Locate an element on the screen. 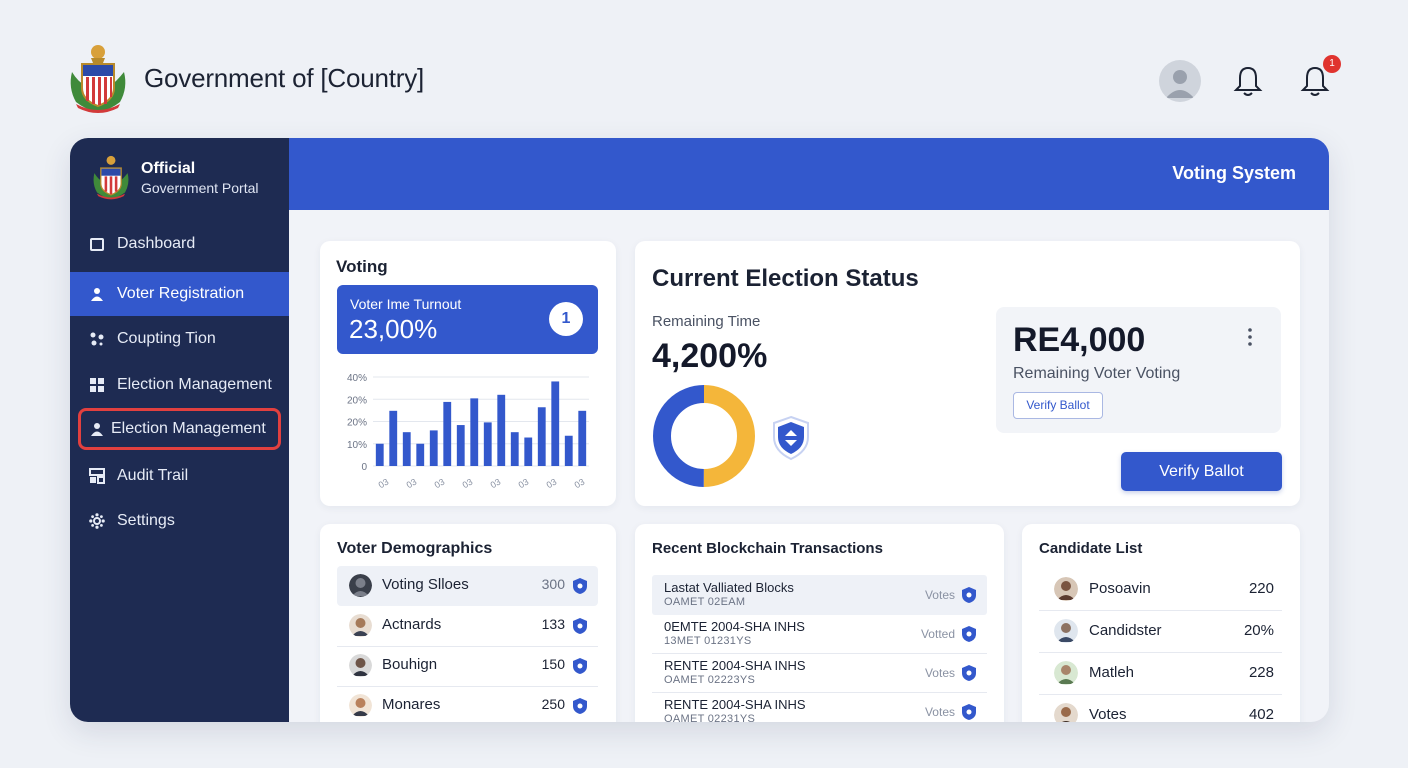 The width and height of the screenshot is (1408, 768). list-item-value: 150 is located at coordinates (553, 664).